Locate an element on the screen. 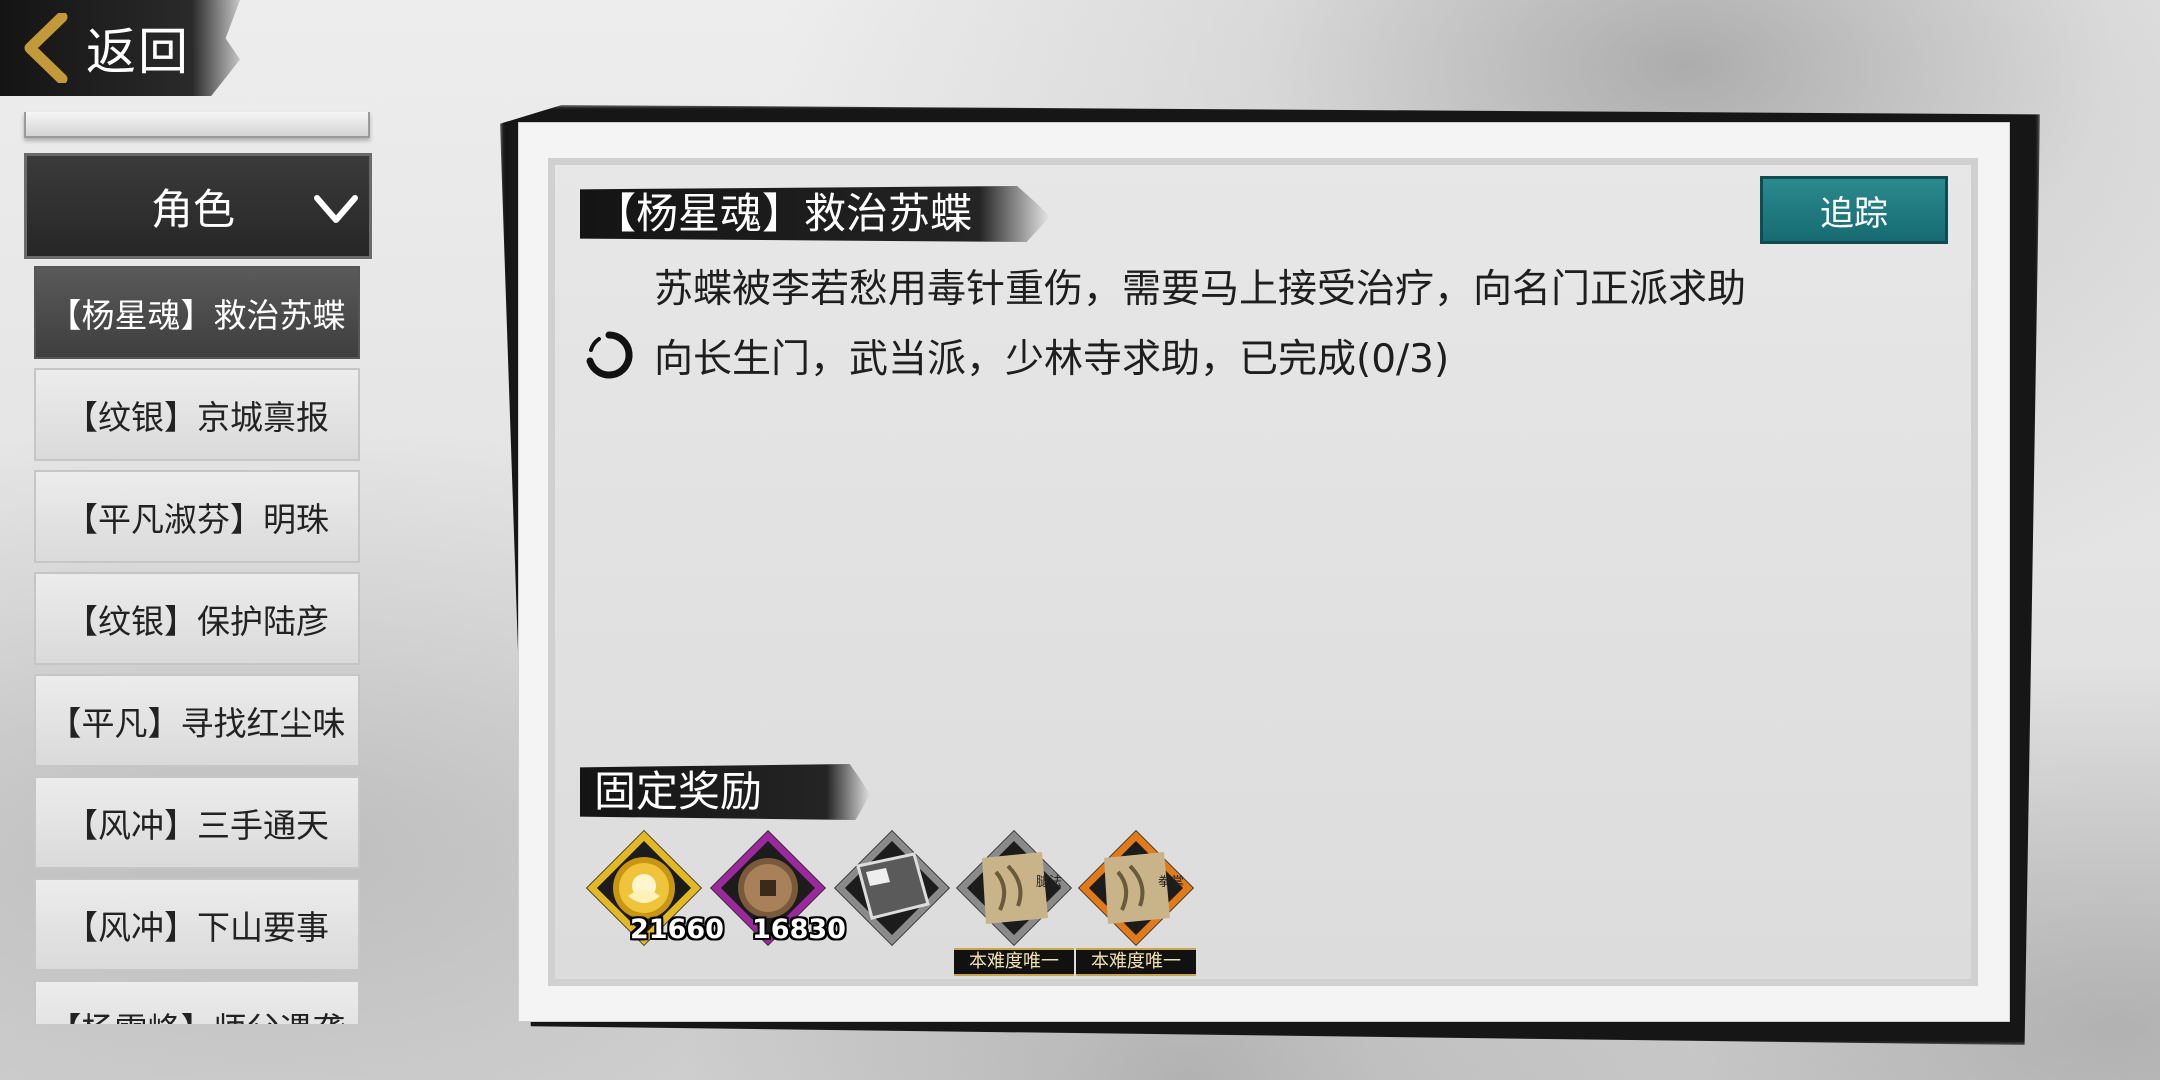 This screenshot has width=2160, height=1080. quest-title: 【杨星魂】救治苏蝶 is located at coordinates (815, 214).